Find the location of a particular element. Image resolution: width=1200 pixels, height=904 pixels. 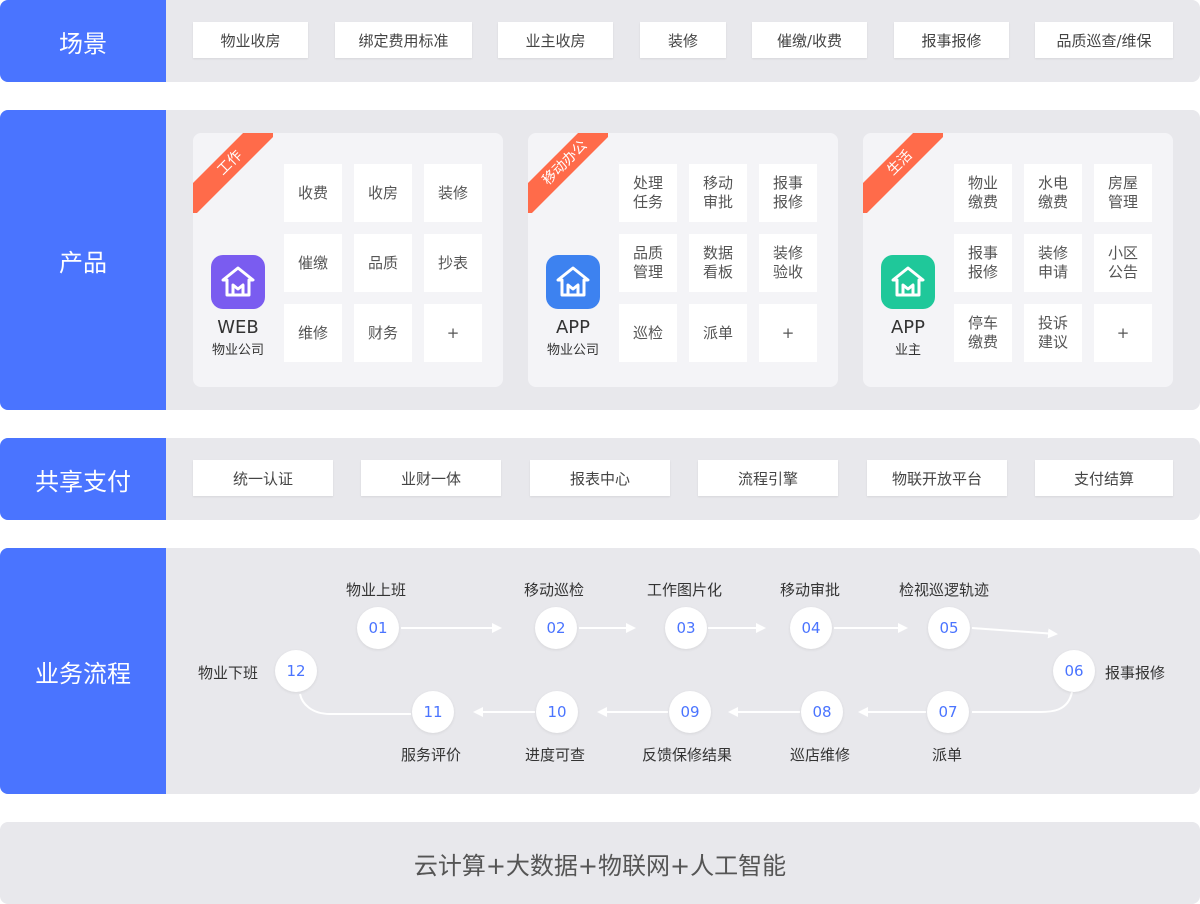

module-tile: 小区 公告 is located at coordinates (1123, 263).